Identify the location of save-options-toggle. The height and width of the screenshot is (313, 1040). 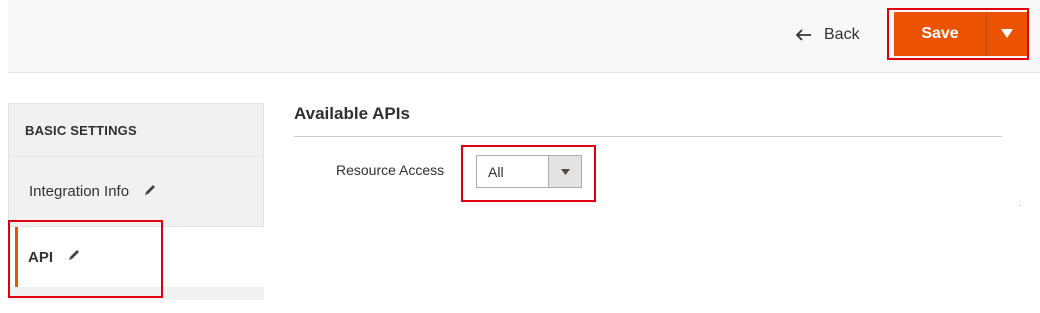
(1006, 34).